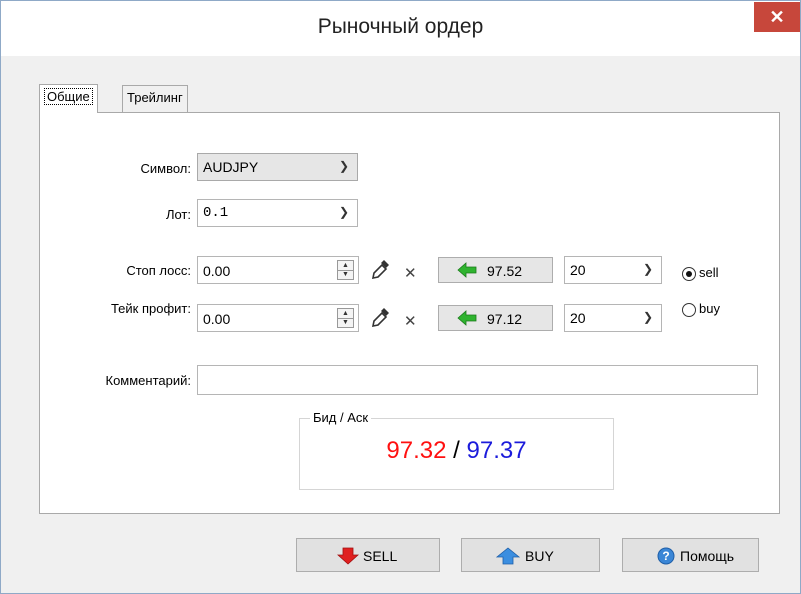 The image size is (801, 594). I want to click on radio-selected-dot, so click(689, 274).